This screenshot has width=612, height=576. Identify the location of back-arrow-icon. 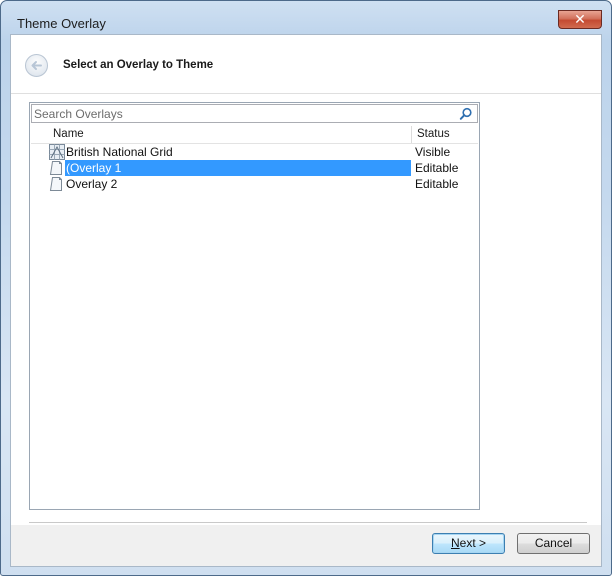
(36, 65).